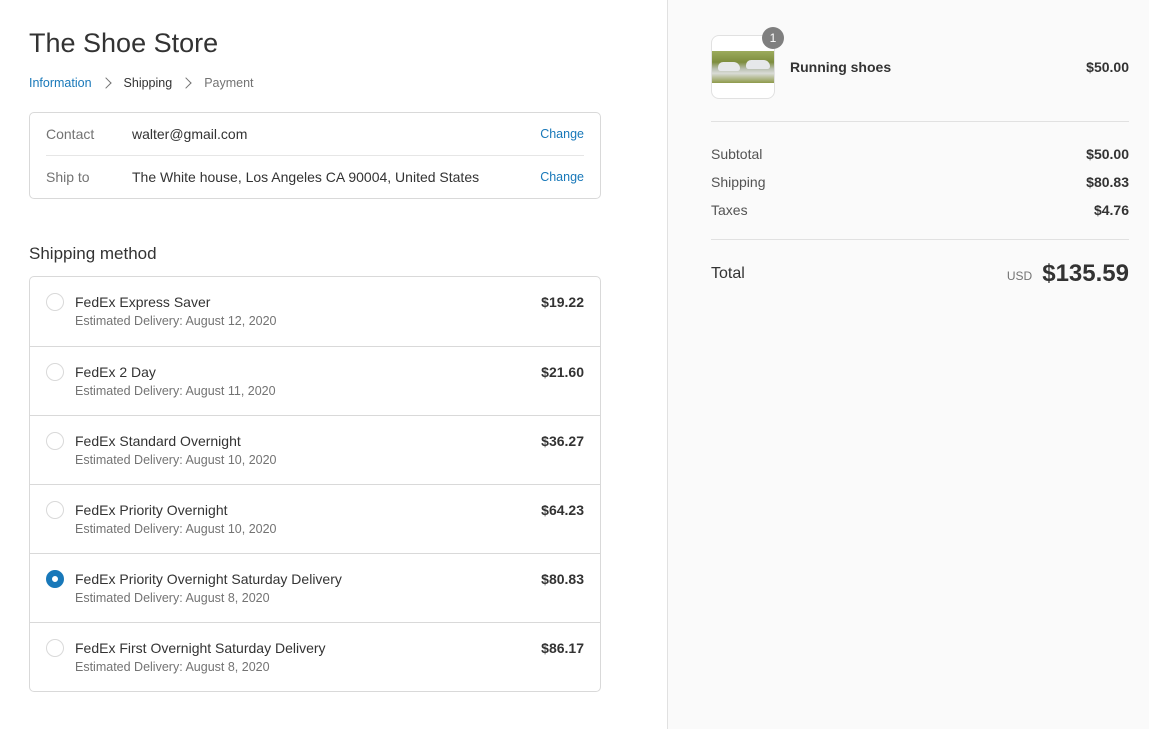 The height and width of the screenshot is (729, 1149). Describe the element at coordinates (738, 182) in the screenshot. I see `shipping-label: Shipping` at that location.